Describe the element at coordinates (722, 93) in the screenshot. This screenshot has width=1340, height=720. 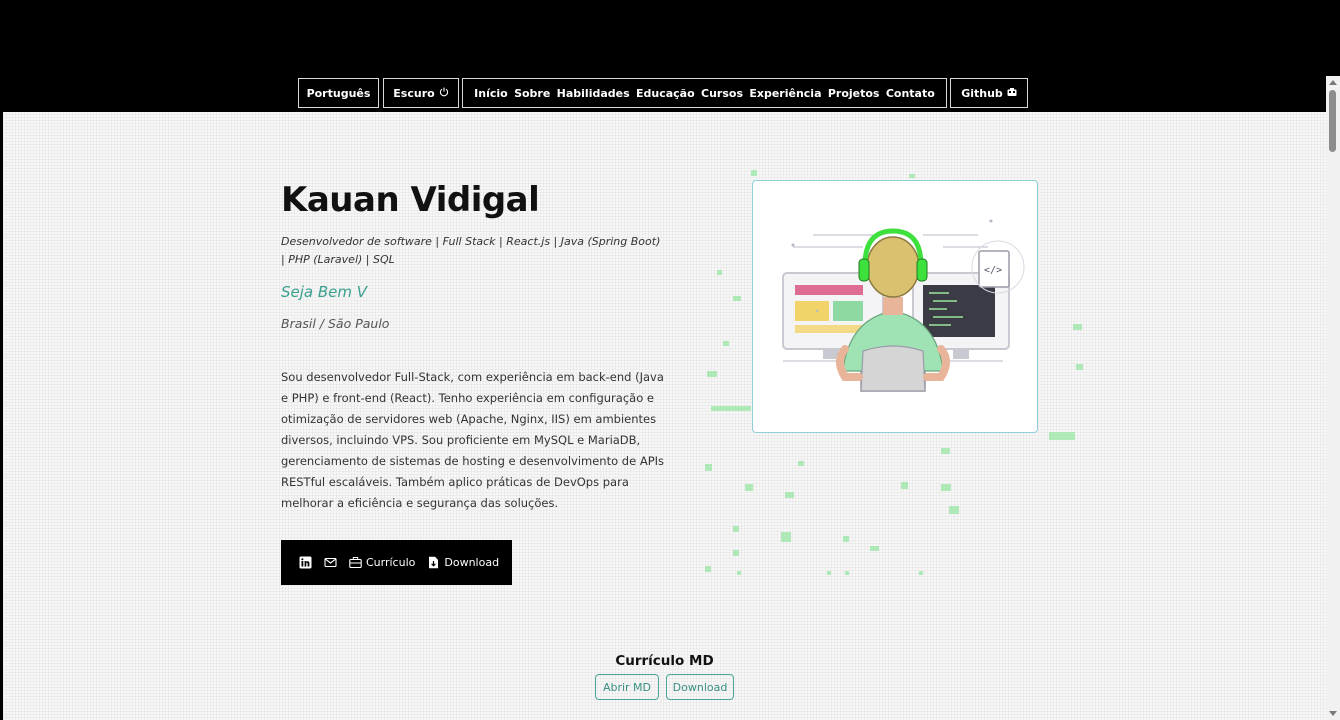
I see `menu-item-cursos: Cursos` at that location.